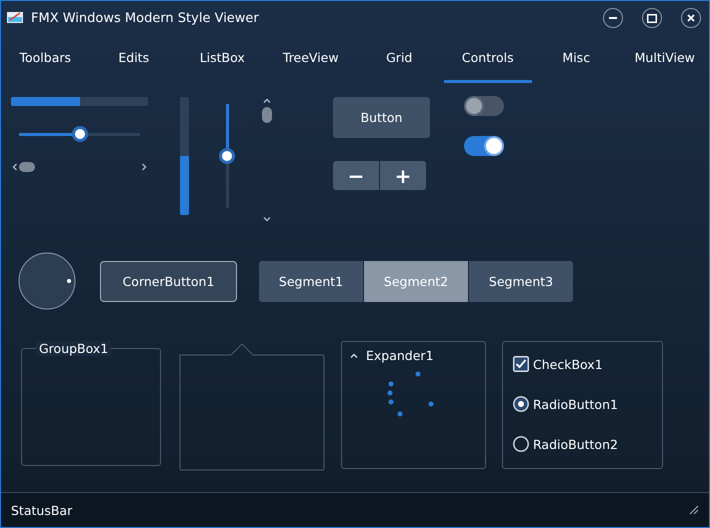 The height and width of the screenshot is (528, 710). What do you see at coordinates (15, 18) in the screenshot?
I see `app-icon` at bounding box center [15, 18].